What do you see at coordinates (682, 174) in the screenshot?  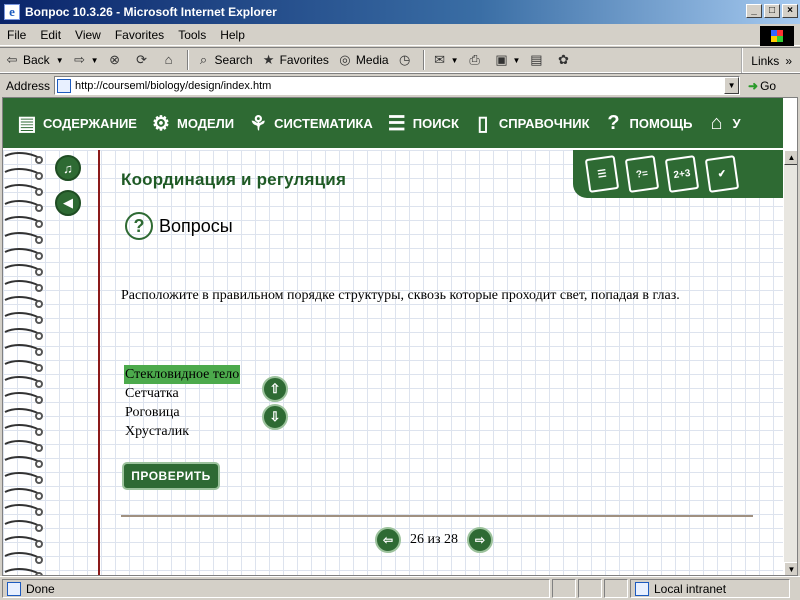 I see `tab-tasks-icon: 2+3` at bounding box center [682, 174].